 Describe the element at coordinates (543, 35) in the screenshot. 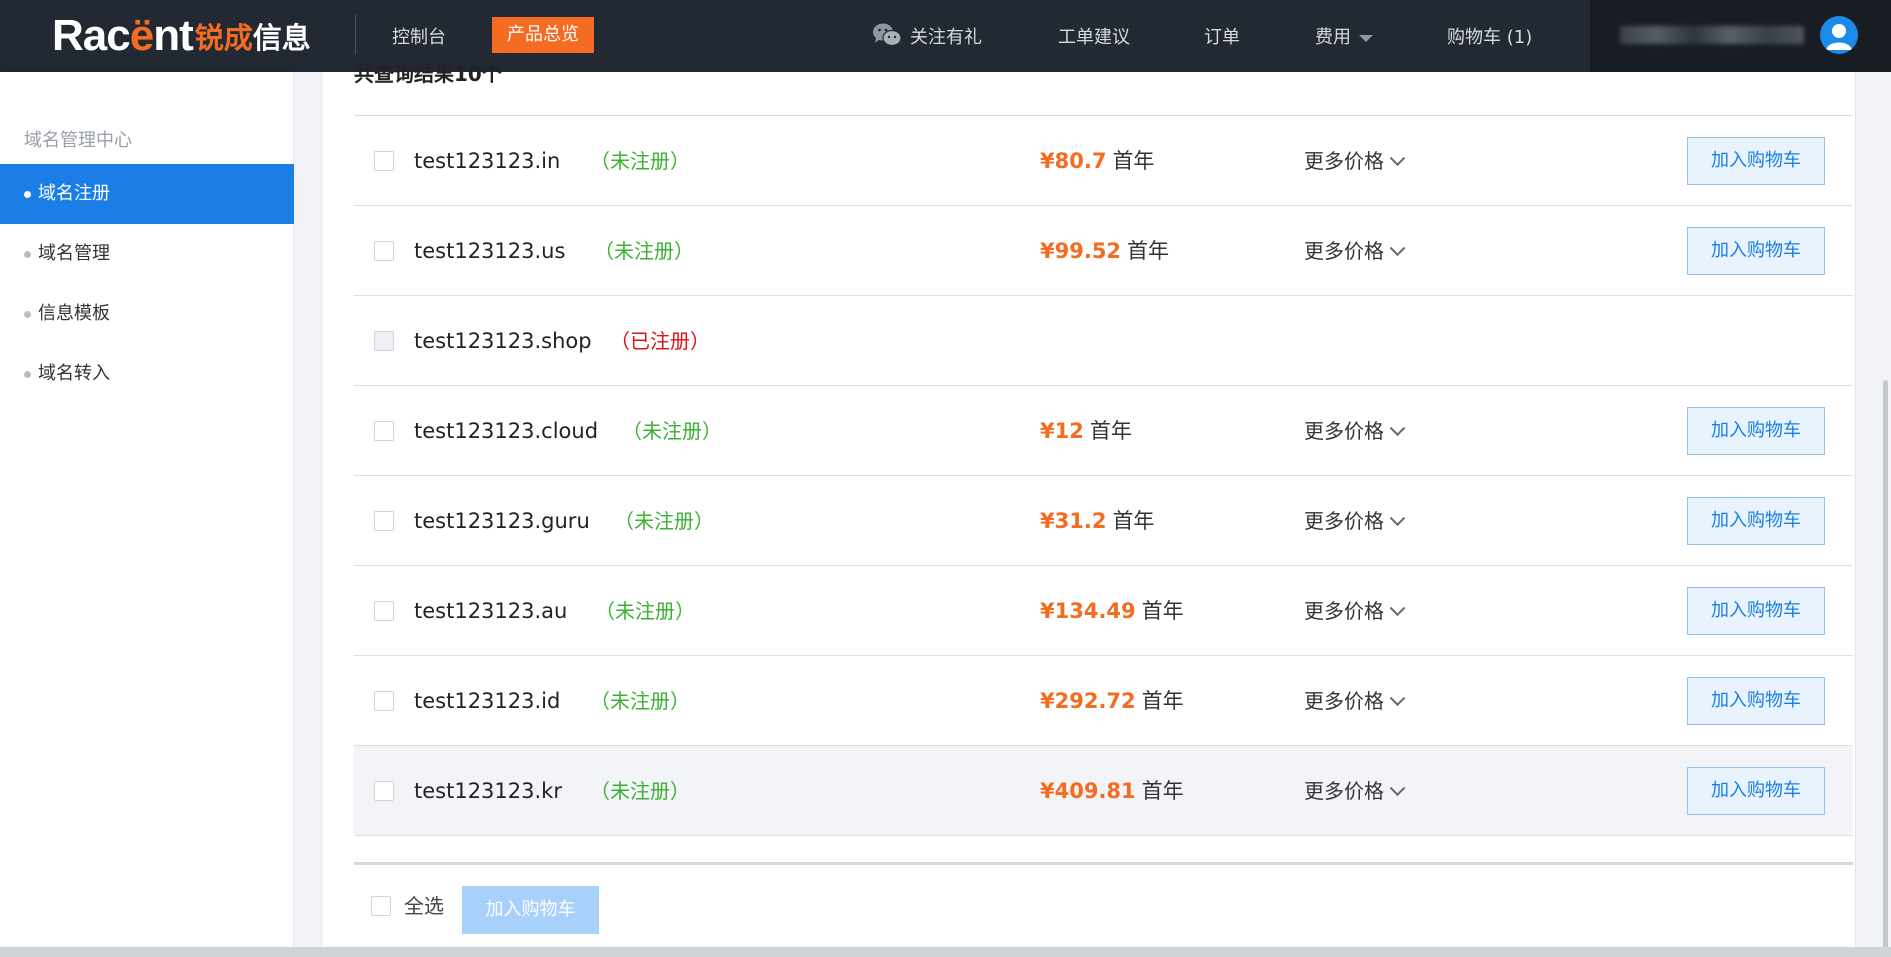

I see `nav-products-overview-button: 产品总览` at that location.